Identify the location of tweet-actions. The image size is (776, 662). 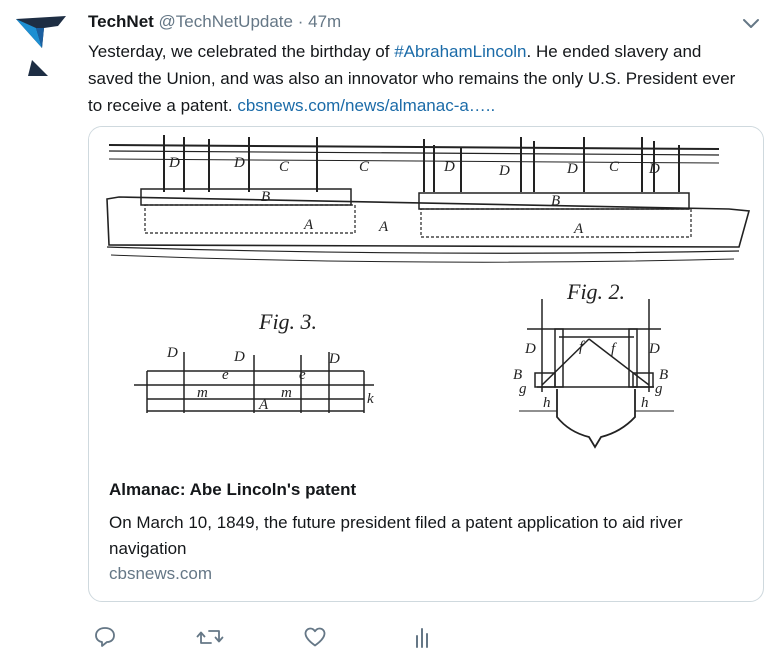
(268, 639).